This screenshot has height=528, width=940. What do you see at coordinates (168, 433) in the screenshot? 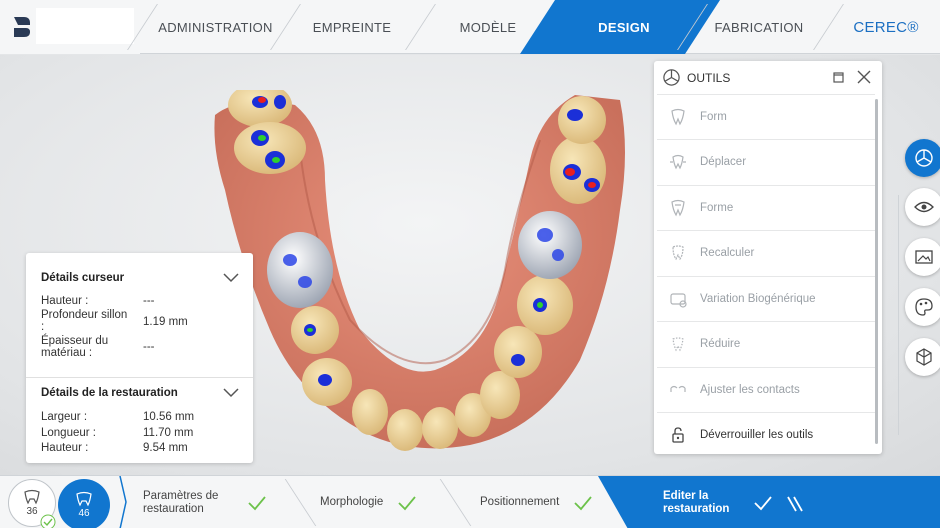
I see `restoration-length-value: 11.70 mm` at bounding box center [168, 433].